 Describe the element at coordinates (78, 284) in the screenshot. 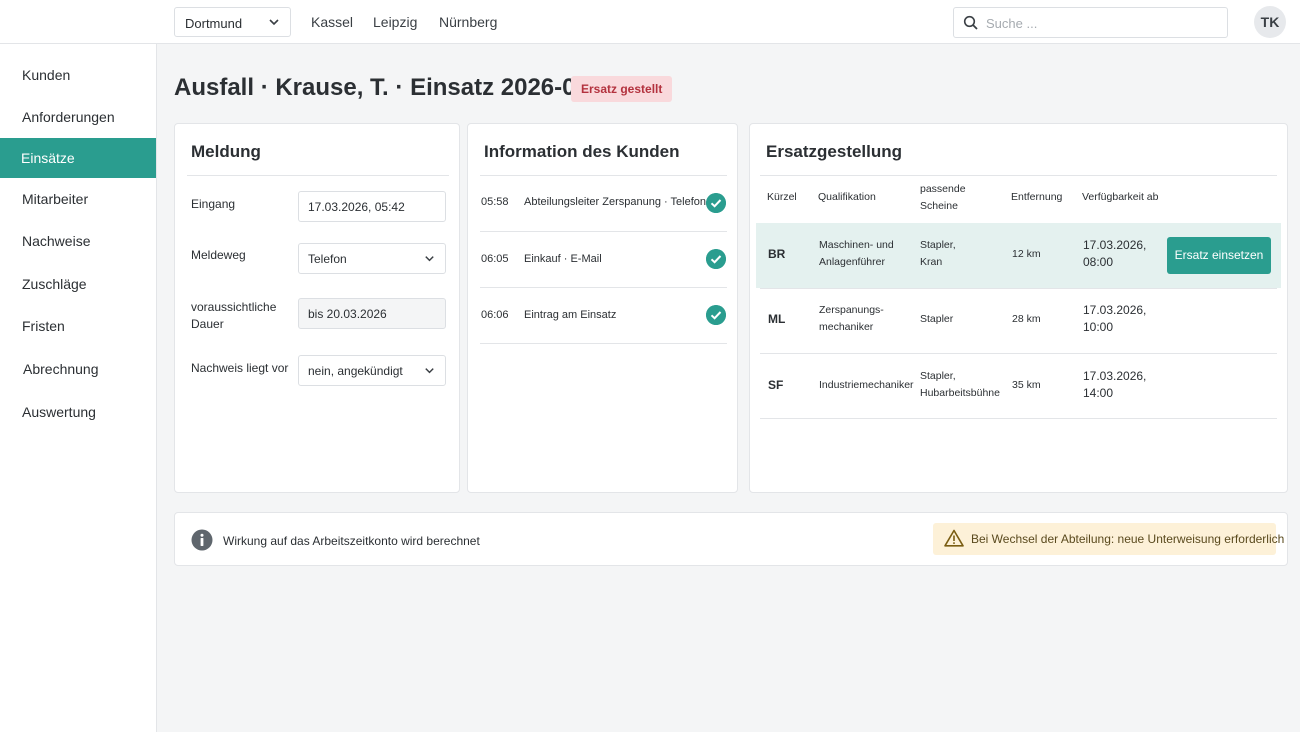

I see `sidebar-item-zuschlaege: Zuschläge` at that location.